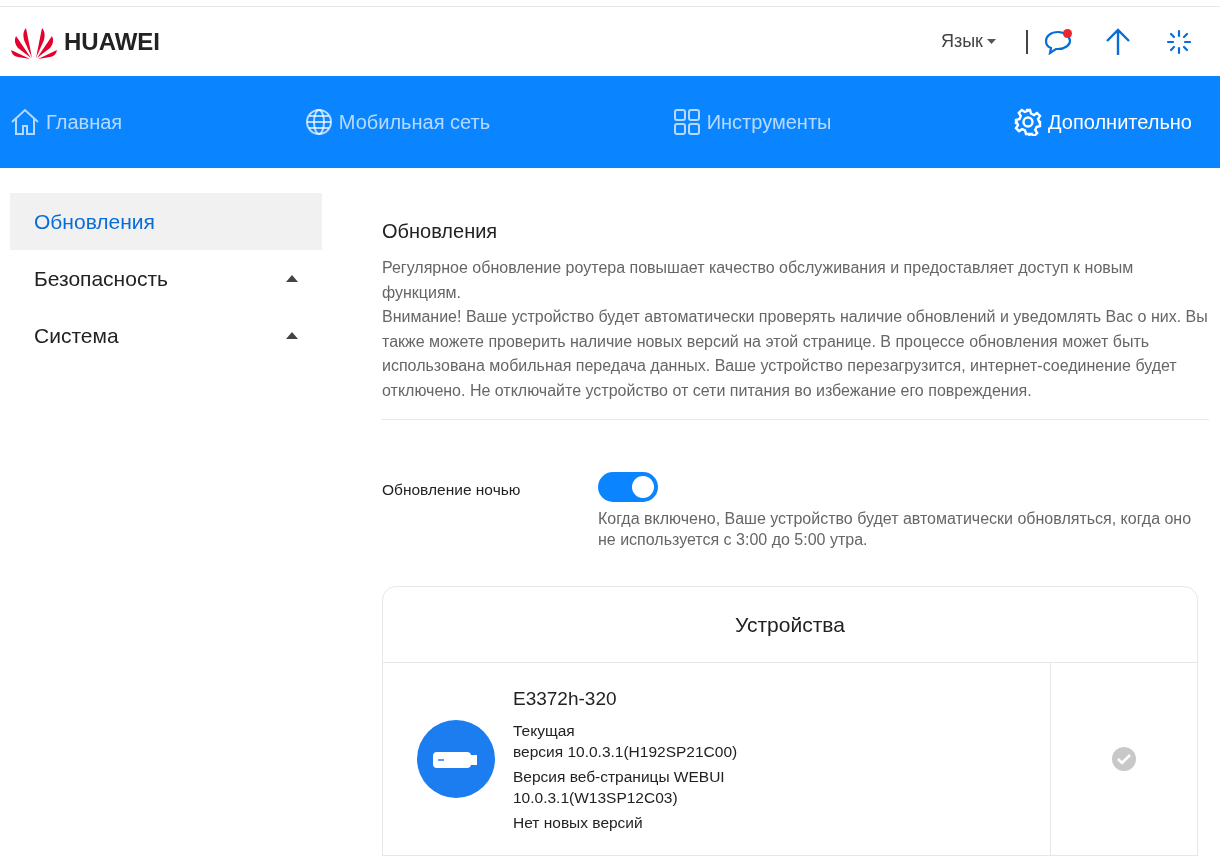  Describe the element at coordinates (440, 231) in the screenshot. I see `section-title: Обновления` at that location.